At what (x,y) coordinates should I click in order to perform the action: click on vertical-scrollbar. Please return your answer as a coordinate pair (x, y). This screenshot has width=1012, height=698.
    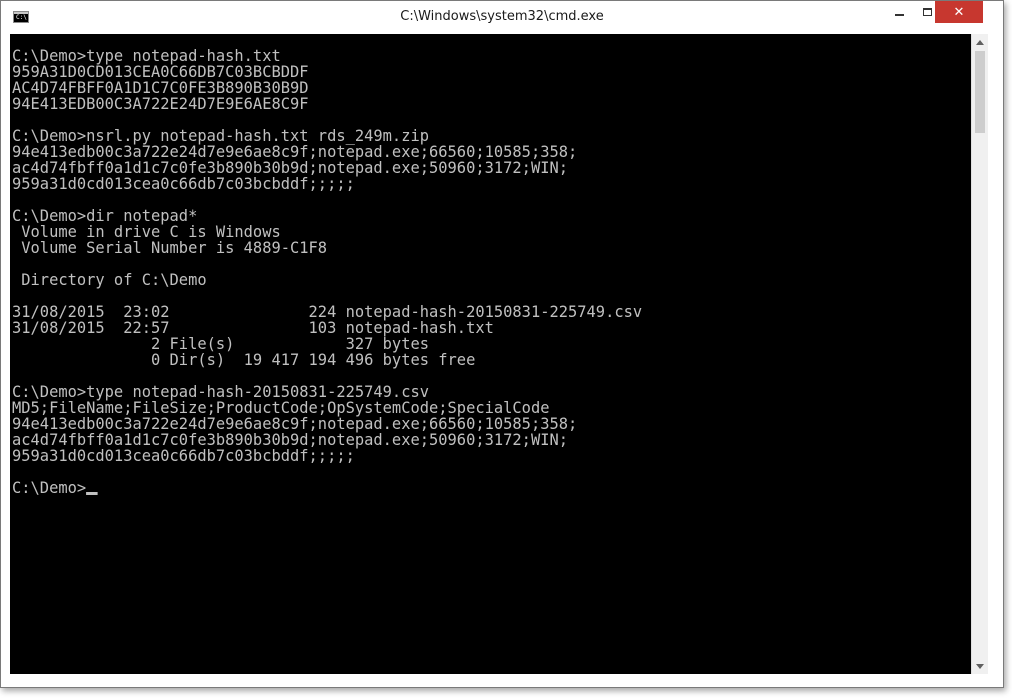
    Looking at the image, I should click on (979, 354).